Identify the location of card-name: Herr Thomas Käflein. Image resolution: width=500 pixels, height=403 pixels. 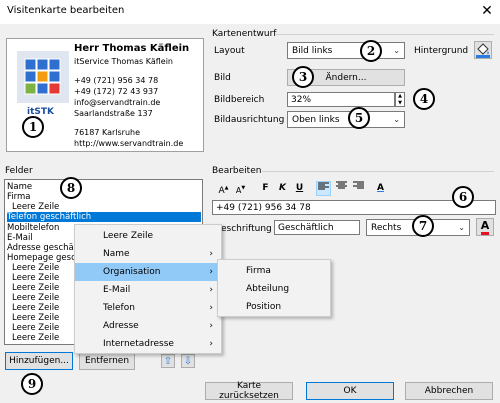
(132, 48).